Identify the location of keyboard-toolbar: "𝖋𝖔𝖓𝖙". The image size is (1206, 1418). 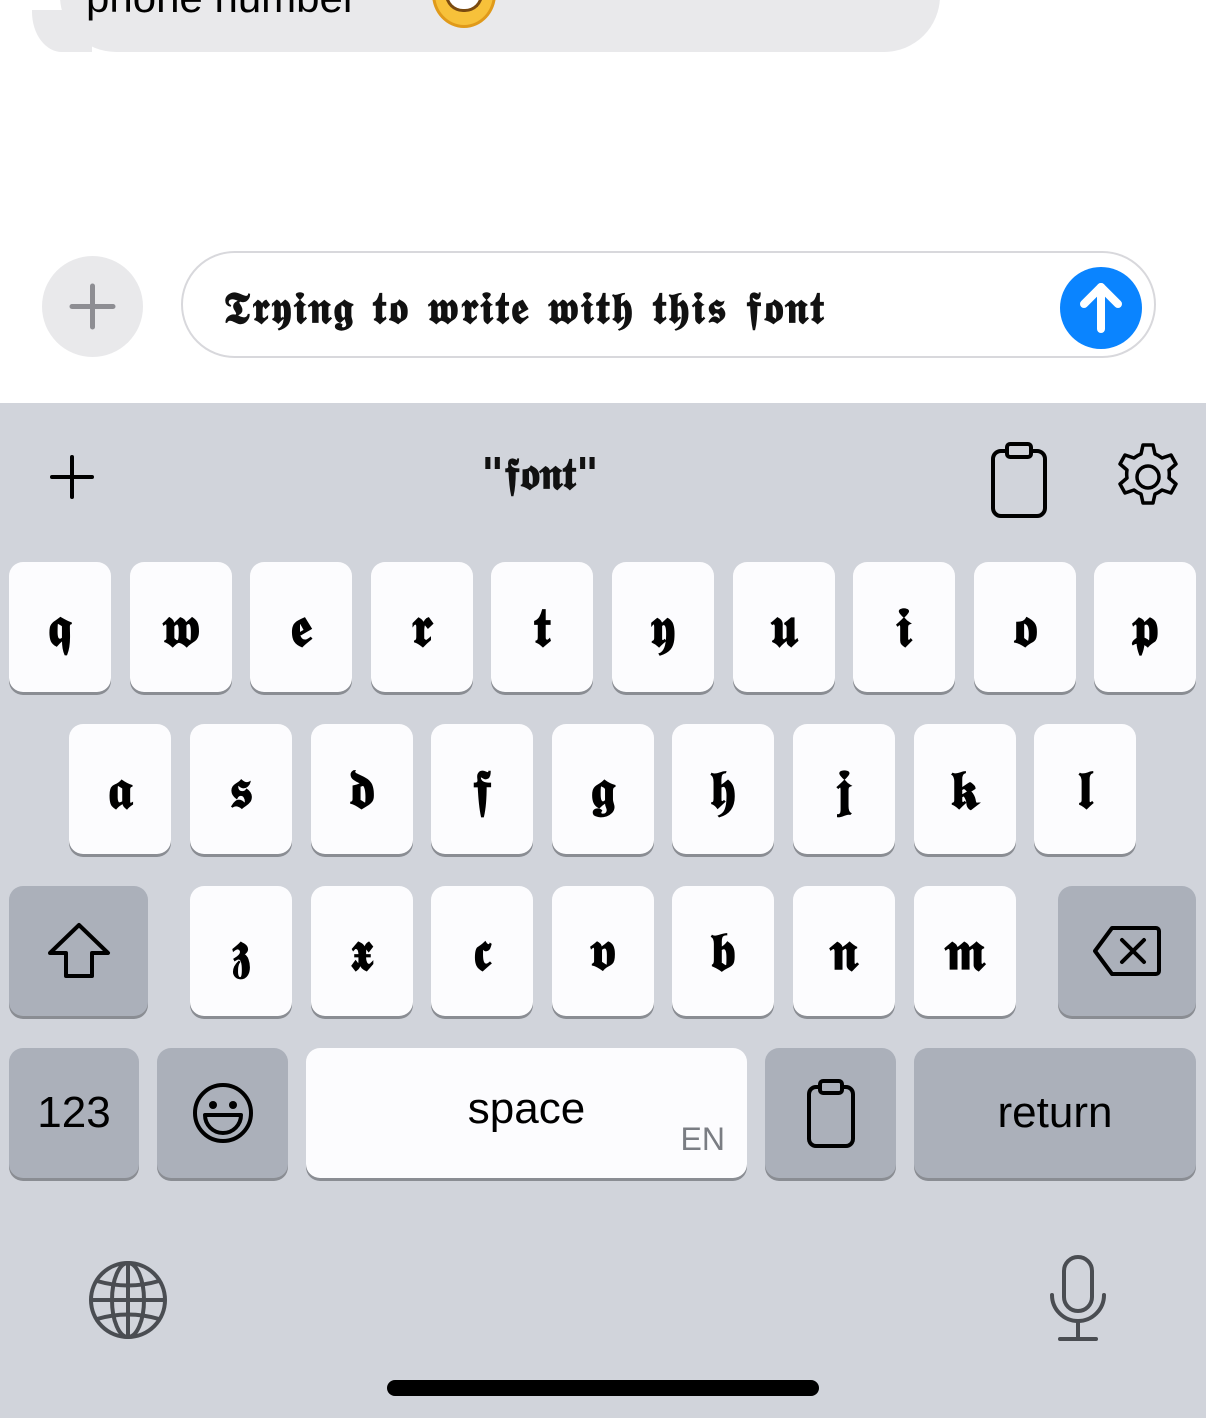
(603, 478).